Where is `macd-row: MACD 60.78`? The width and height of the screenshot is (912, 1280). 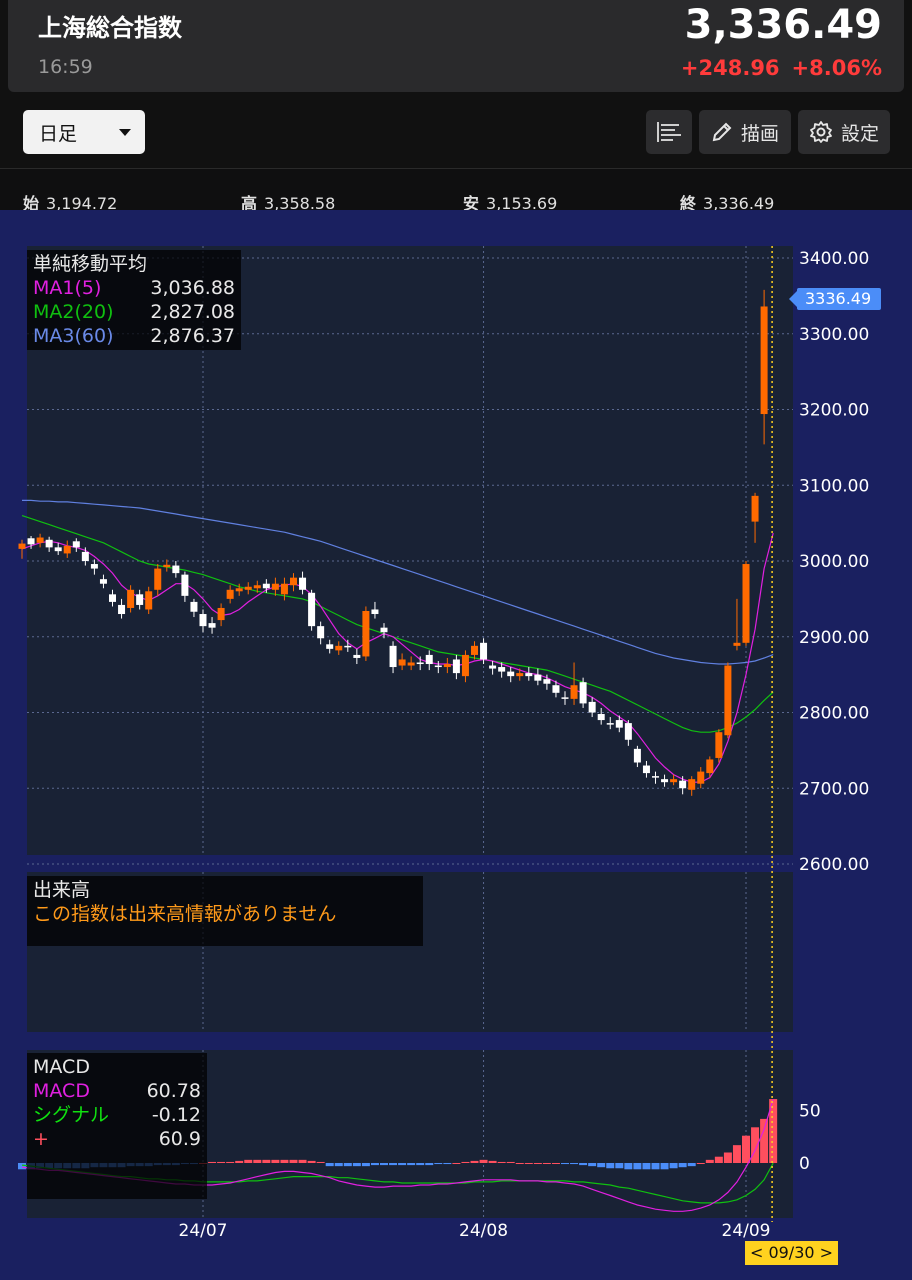 macd-row: MACD 60.78 is located at coordinates (117, 1091).